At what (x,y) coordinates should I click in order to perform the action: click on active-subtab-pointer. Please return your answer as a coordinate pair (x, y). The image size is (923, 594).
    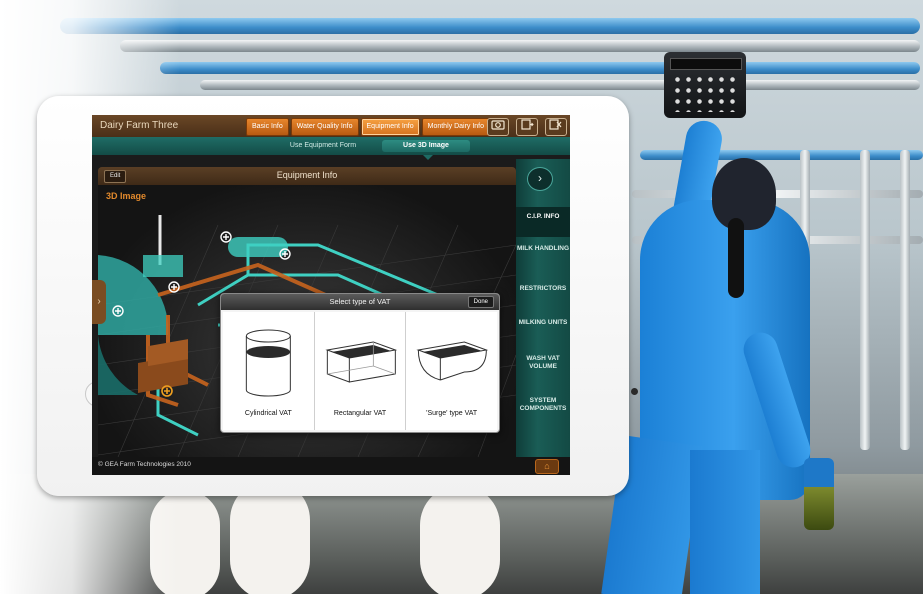
    Looking at the image, I should click on (428, 157).